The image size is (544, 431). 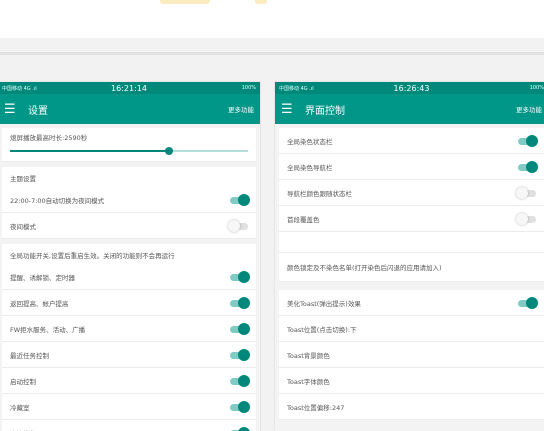 I want to click on theme-settings-card: 主题设置 22:00-7:00自动切换为夜间模式夜间模式, so click(x=129, y=203).